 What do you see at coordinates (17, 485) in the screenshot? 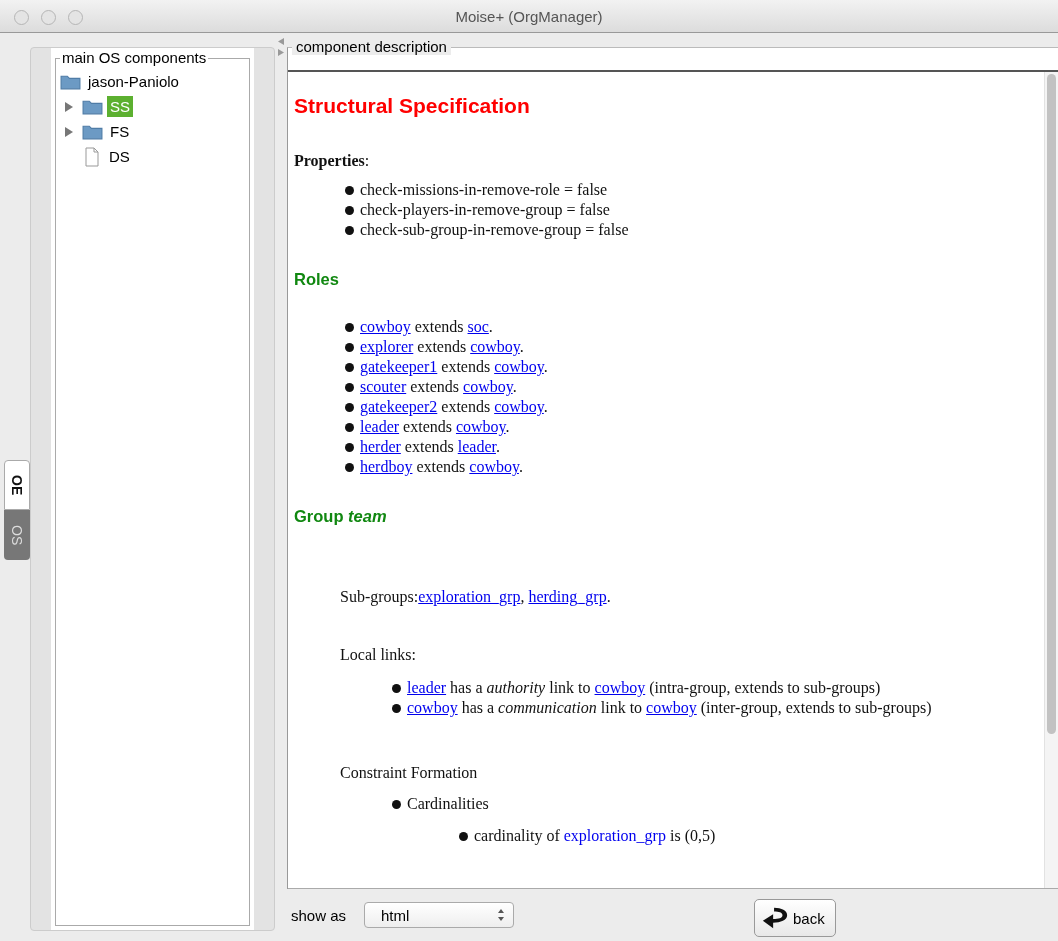
I see `side-tab: OE` at bounding box center [17, 485].